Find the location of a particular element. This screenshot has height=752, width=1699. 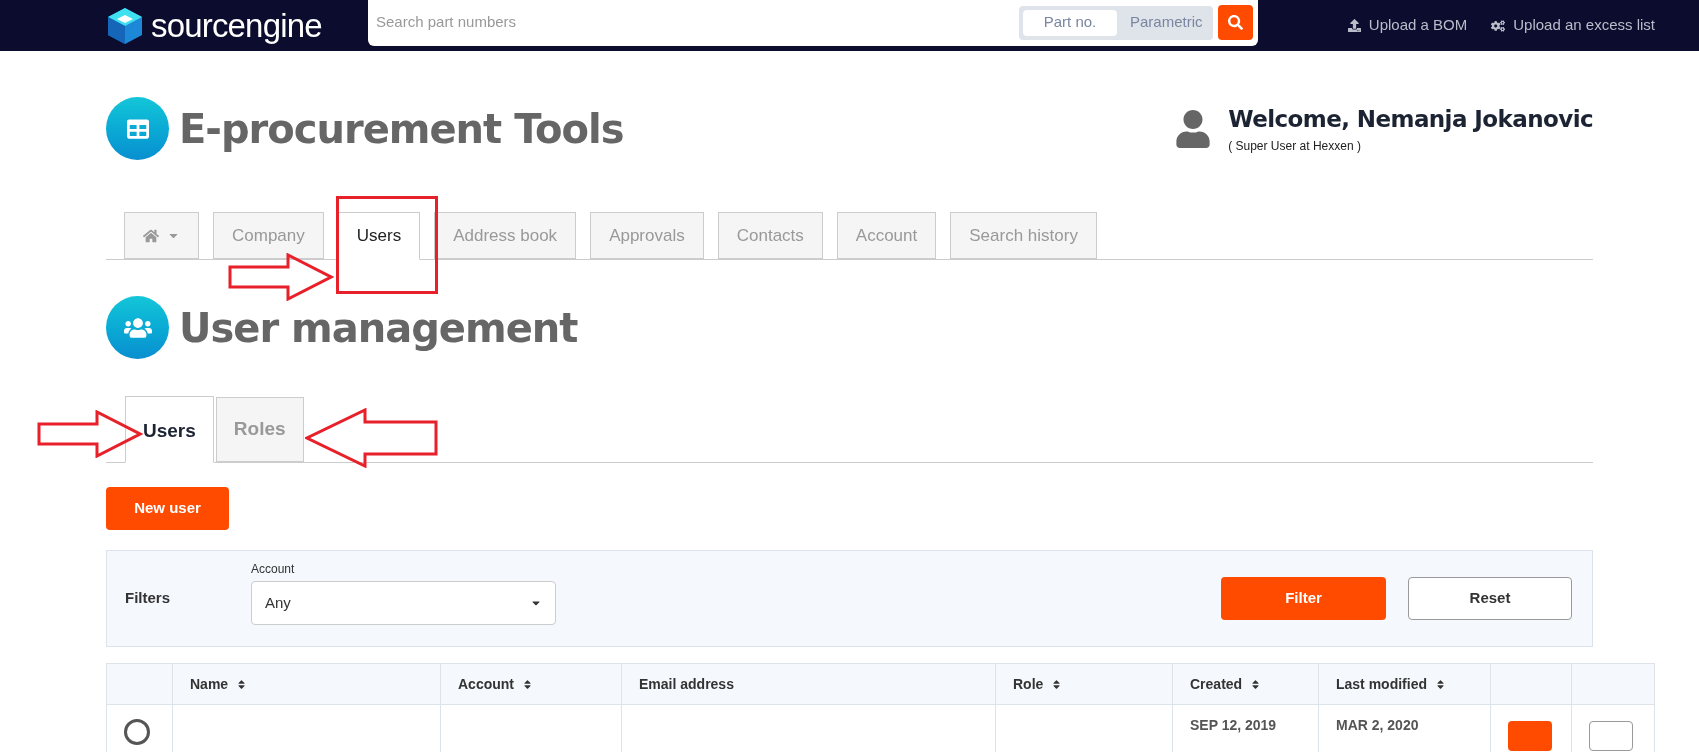

upload-link: Upload an excess list is located at coordinates (1573, 25).